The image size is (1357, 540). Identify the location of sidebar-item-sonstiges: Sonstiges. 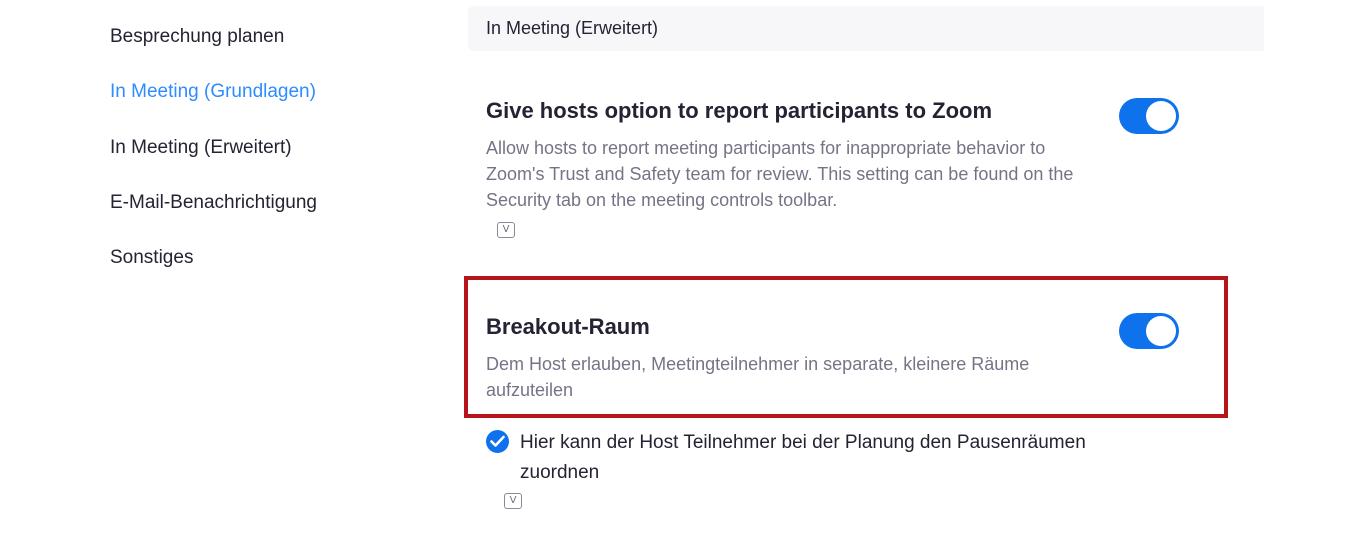
(151, 258).